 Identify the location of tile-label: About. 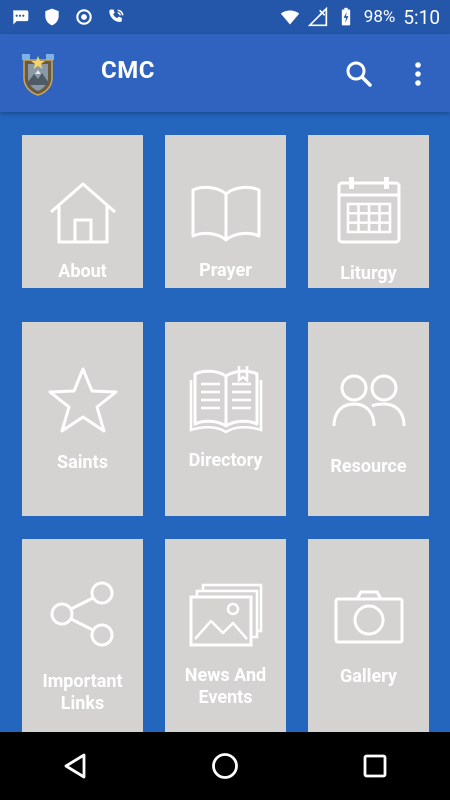
(82, 271).